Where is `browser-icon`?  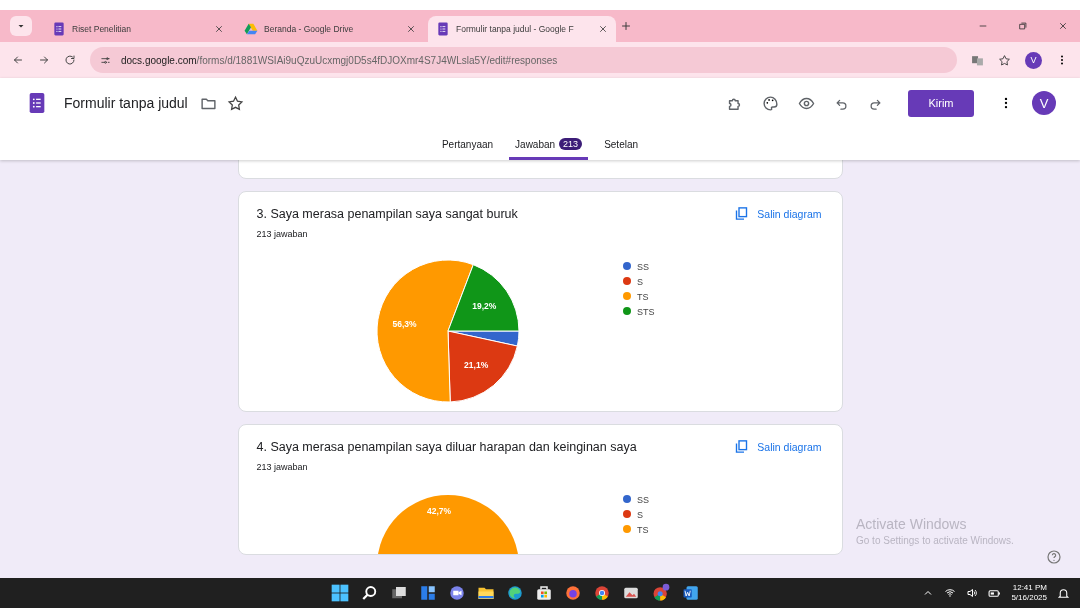
browser-icon is located at coordinates (515, 593).